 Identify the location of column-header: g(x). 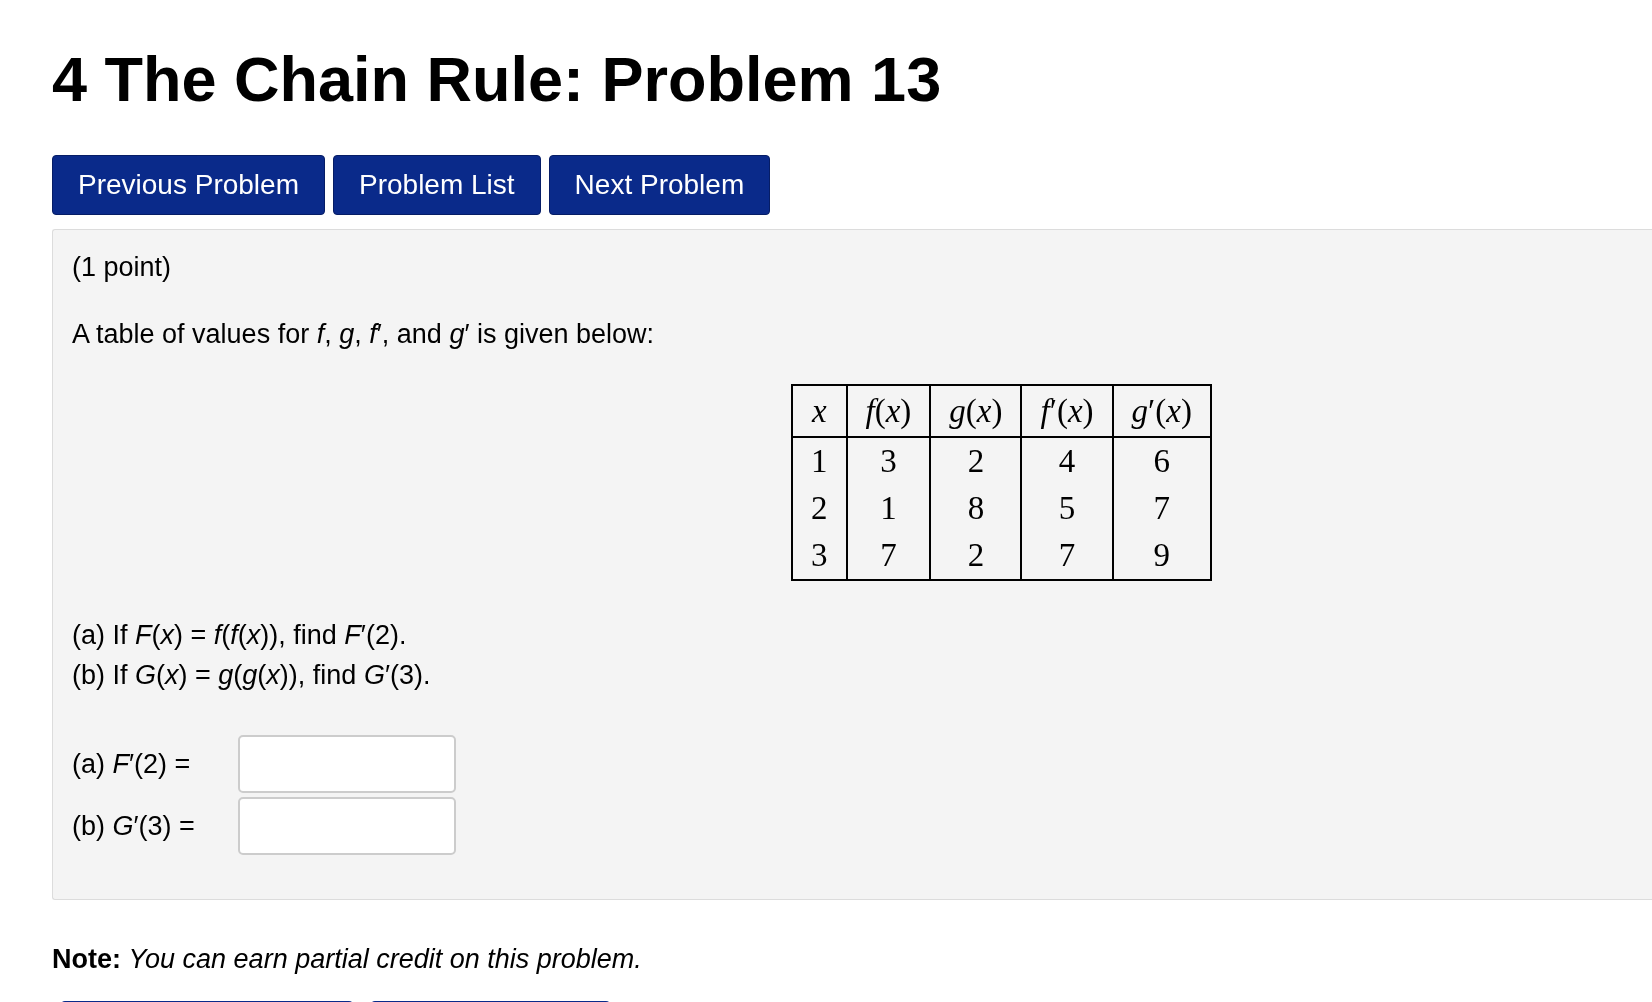
(976, 411).